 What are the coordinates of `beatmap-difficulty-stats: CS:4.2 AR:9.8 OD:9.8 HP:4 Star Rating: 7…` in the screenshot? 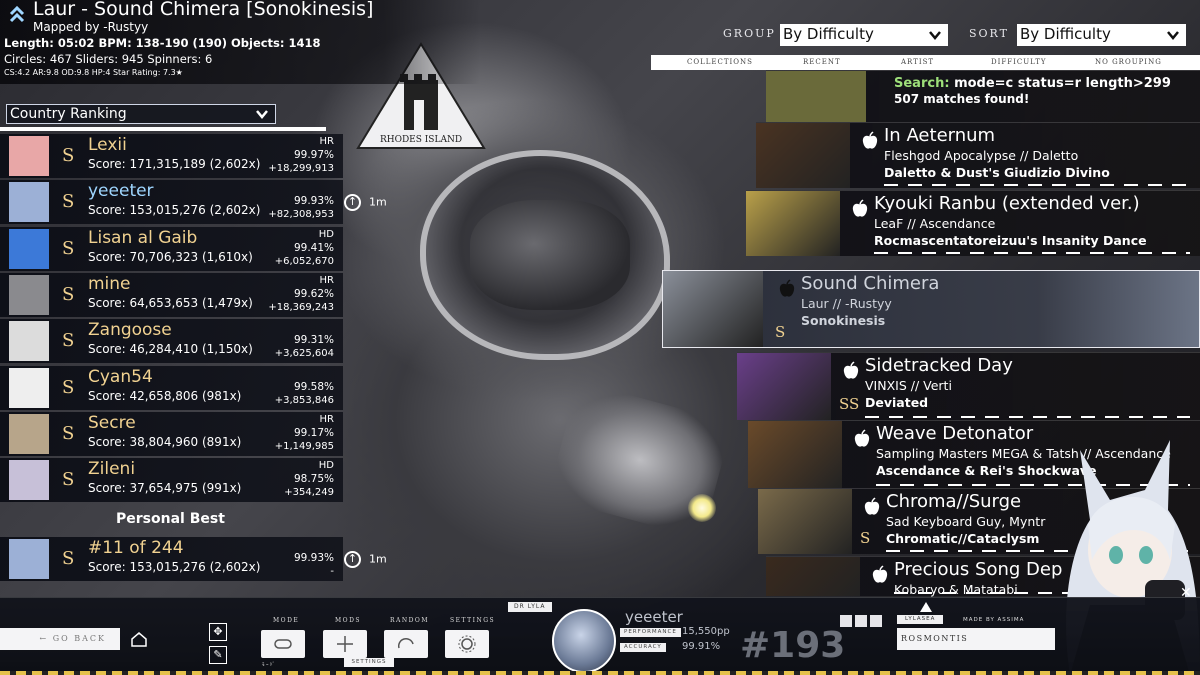 It's located at (93, 72).